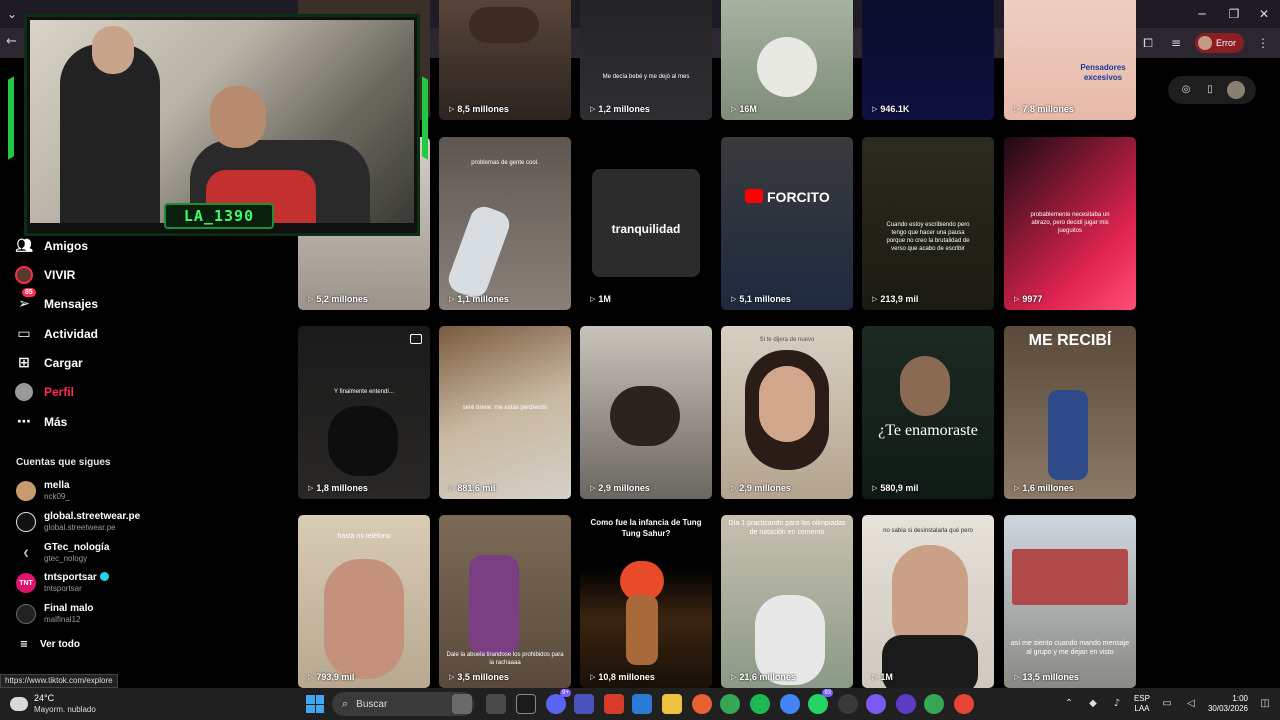 This screenshot has height=720, width=1280. Describe the element at coordinates (928, 531) in the screenshot. I see `video-caption: no sabía si desinstalarla qué pero` at that location.